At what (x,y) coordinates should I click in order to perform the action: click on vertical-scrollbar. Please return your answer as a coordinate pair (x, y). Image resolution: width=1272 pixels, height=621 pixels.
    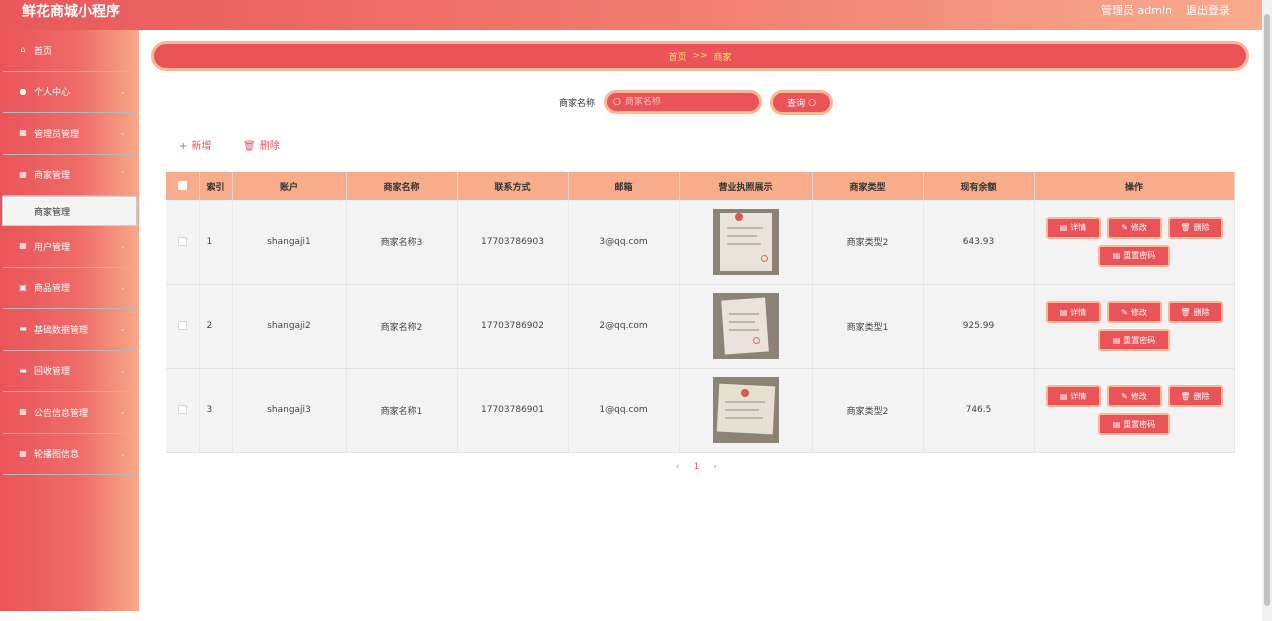
    Looking at the image, I should click on (1267, 310).